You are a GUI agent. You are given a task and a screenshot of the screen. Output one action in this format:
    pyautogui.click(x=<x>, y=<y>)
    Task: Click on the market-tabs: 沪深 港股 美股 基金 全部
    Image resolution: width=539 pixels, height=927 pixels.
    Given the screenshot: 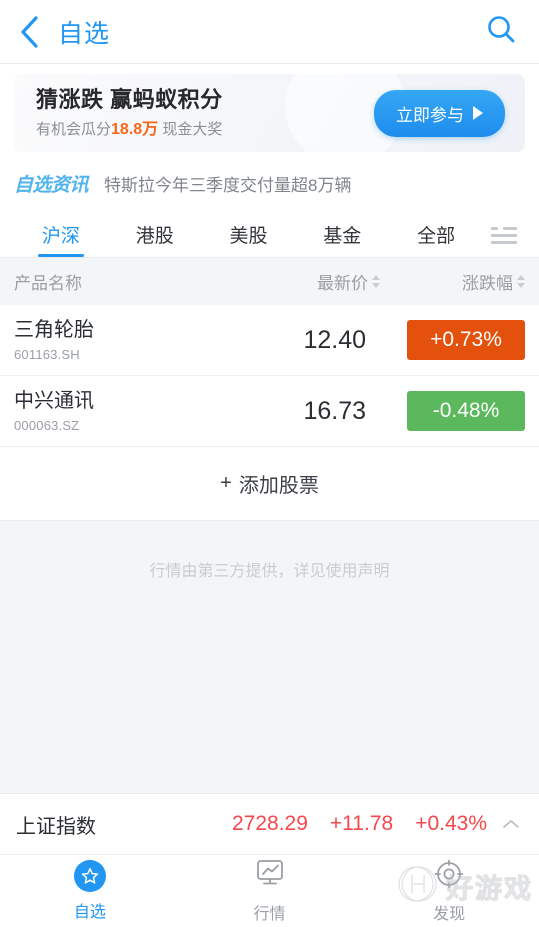 What is the action you would take?
    pyautogui.click(x=269, y=232)
    